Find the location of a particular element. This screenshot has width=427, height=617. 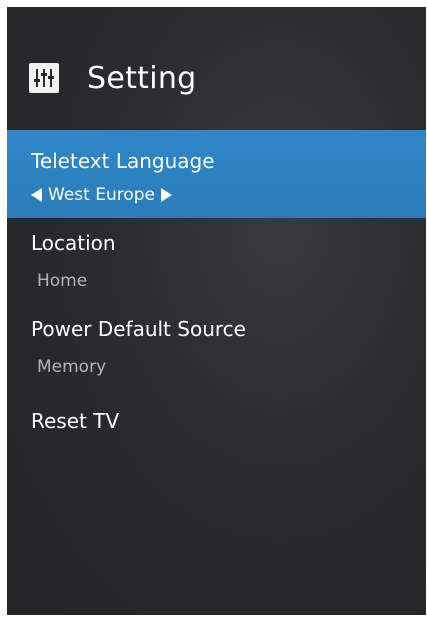

menu-item-label: Reset TV is located at coordinates (75, 421).